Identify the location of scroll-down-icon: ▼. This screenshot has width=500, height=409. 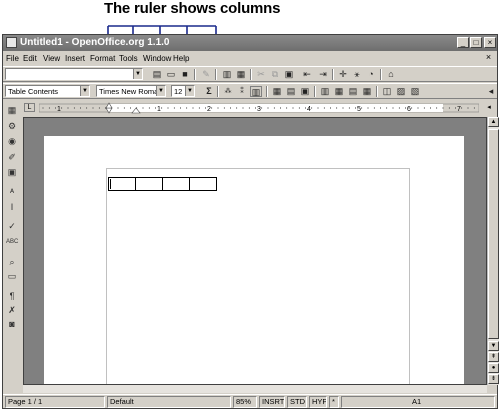
(493, 346).